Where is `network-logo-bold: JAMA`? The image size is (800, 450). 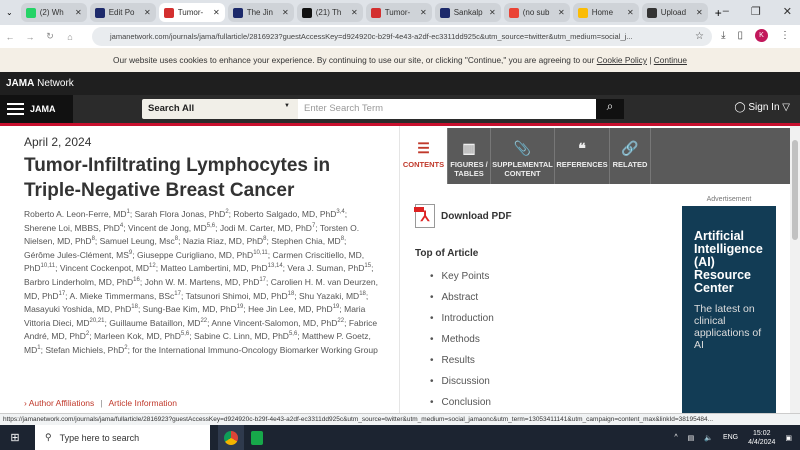
network-logo-bold: JAMA is located at coordinates (20, 83).